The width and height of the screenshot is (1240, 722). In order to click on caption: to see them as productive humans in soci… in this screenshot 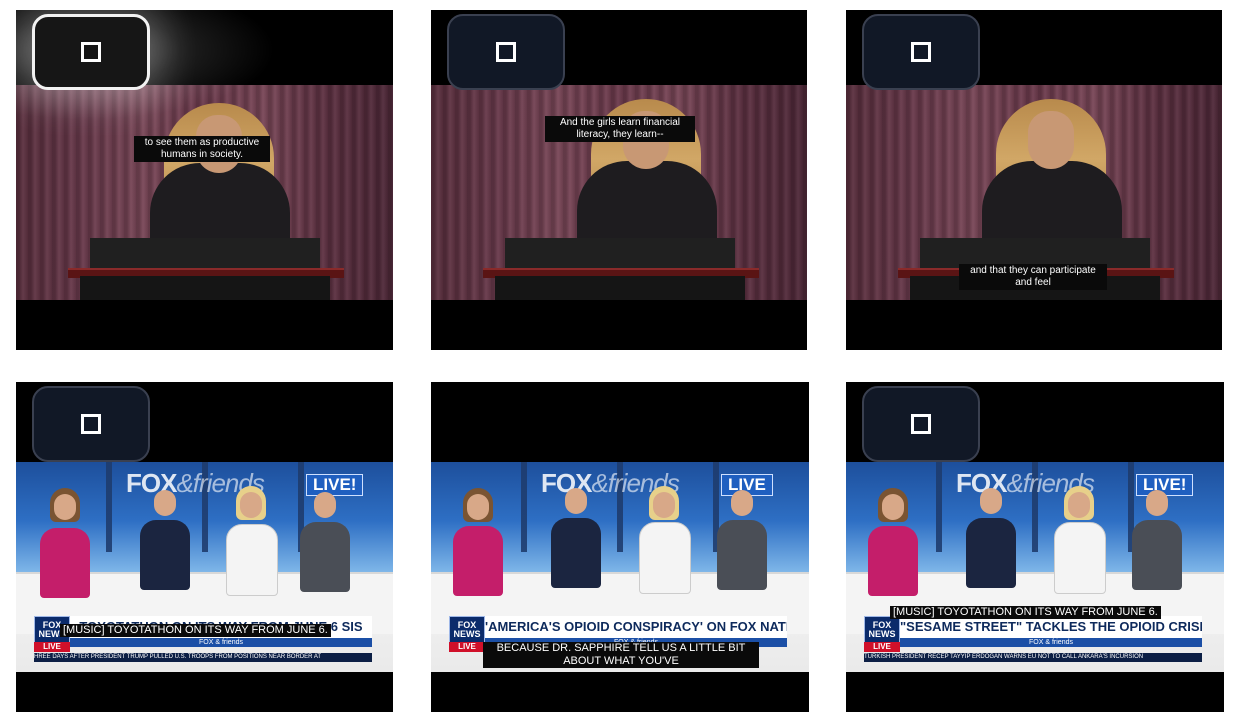, I will do `click(202, 149)`.